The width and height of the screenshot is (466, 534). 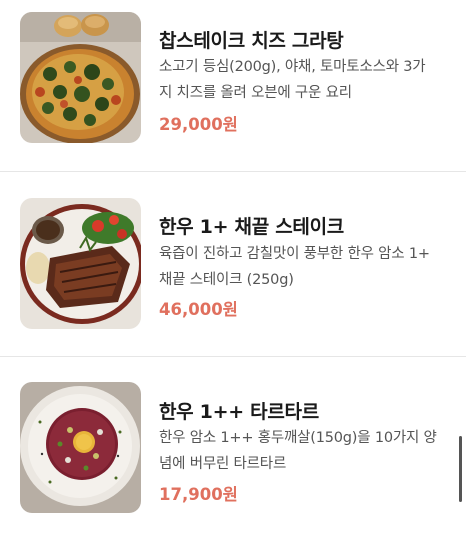 I want to click on menu-item-price: 17,900원, so click(x=198, y=494).